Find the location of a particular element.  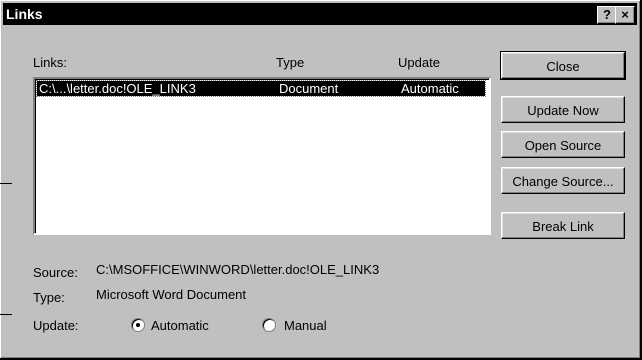

update-column-header: Update is located at coordinates (419, 62).